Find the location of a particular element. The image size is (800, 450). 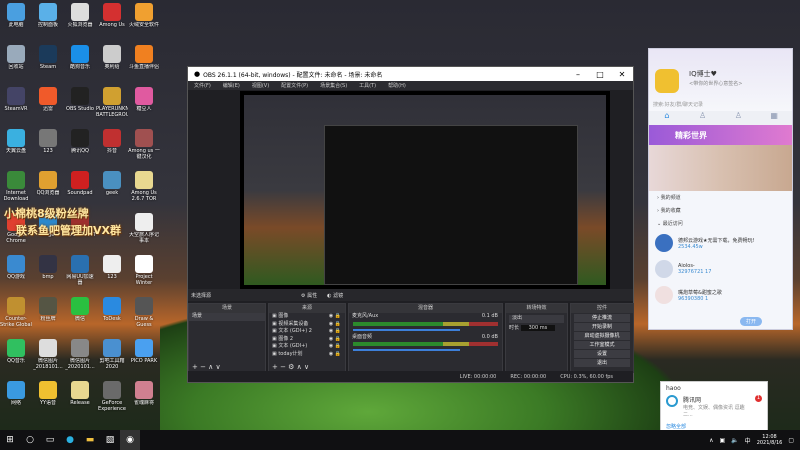

close-button: ✕ is located at coordinates (622, 74).